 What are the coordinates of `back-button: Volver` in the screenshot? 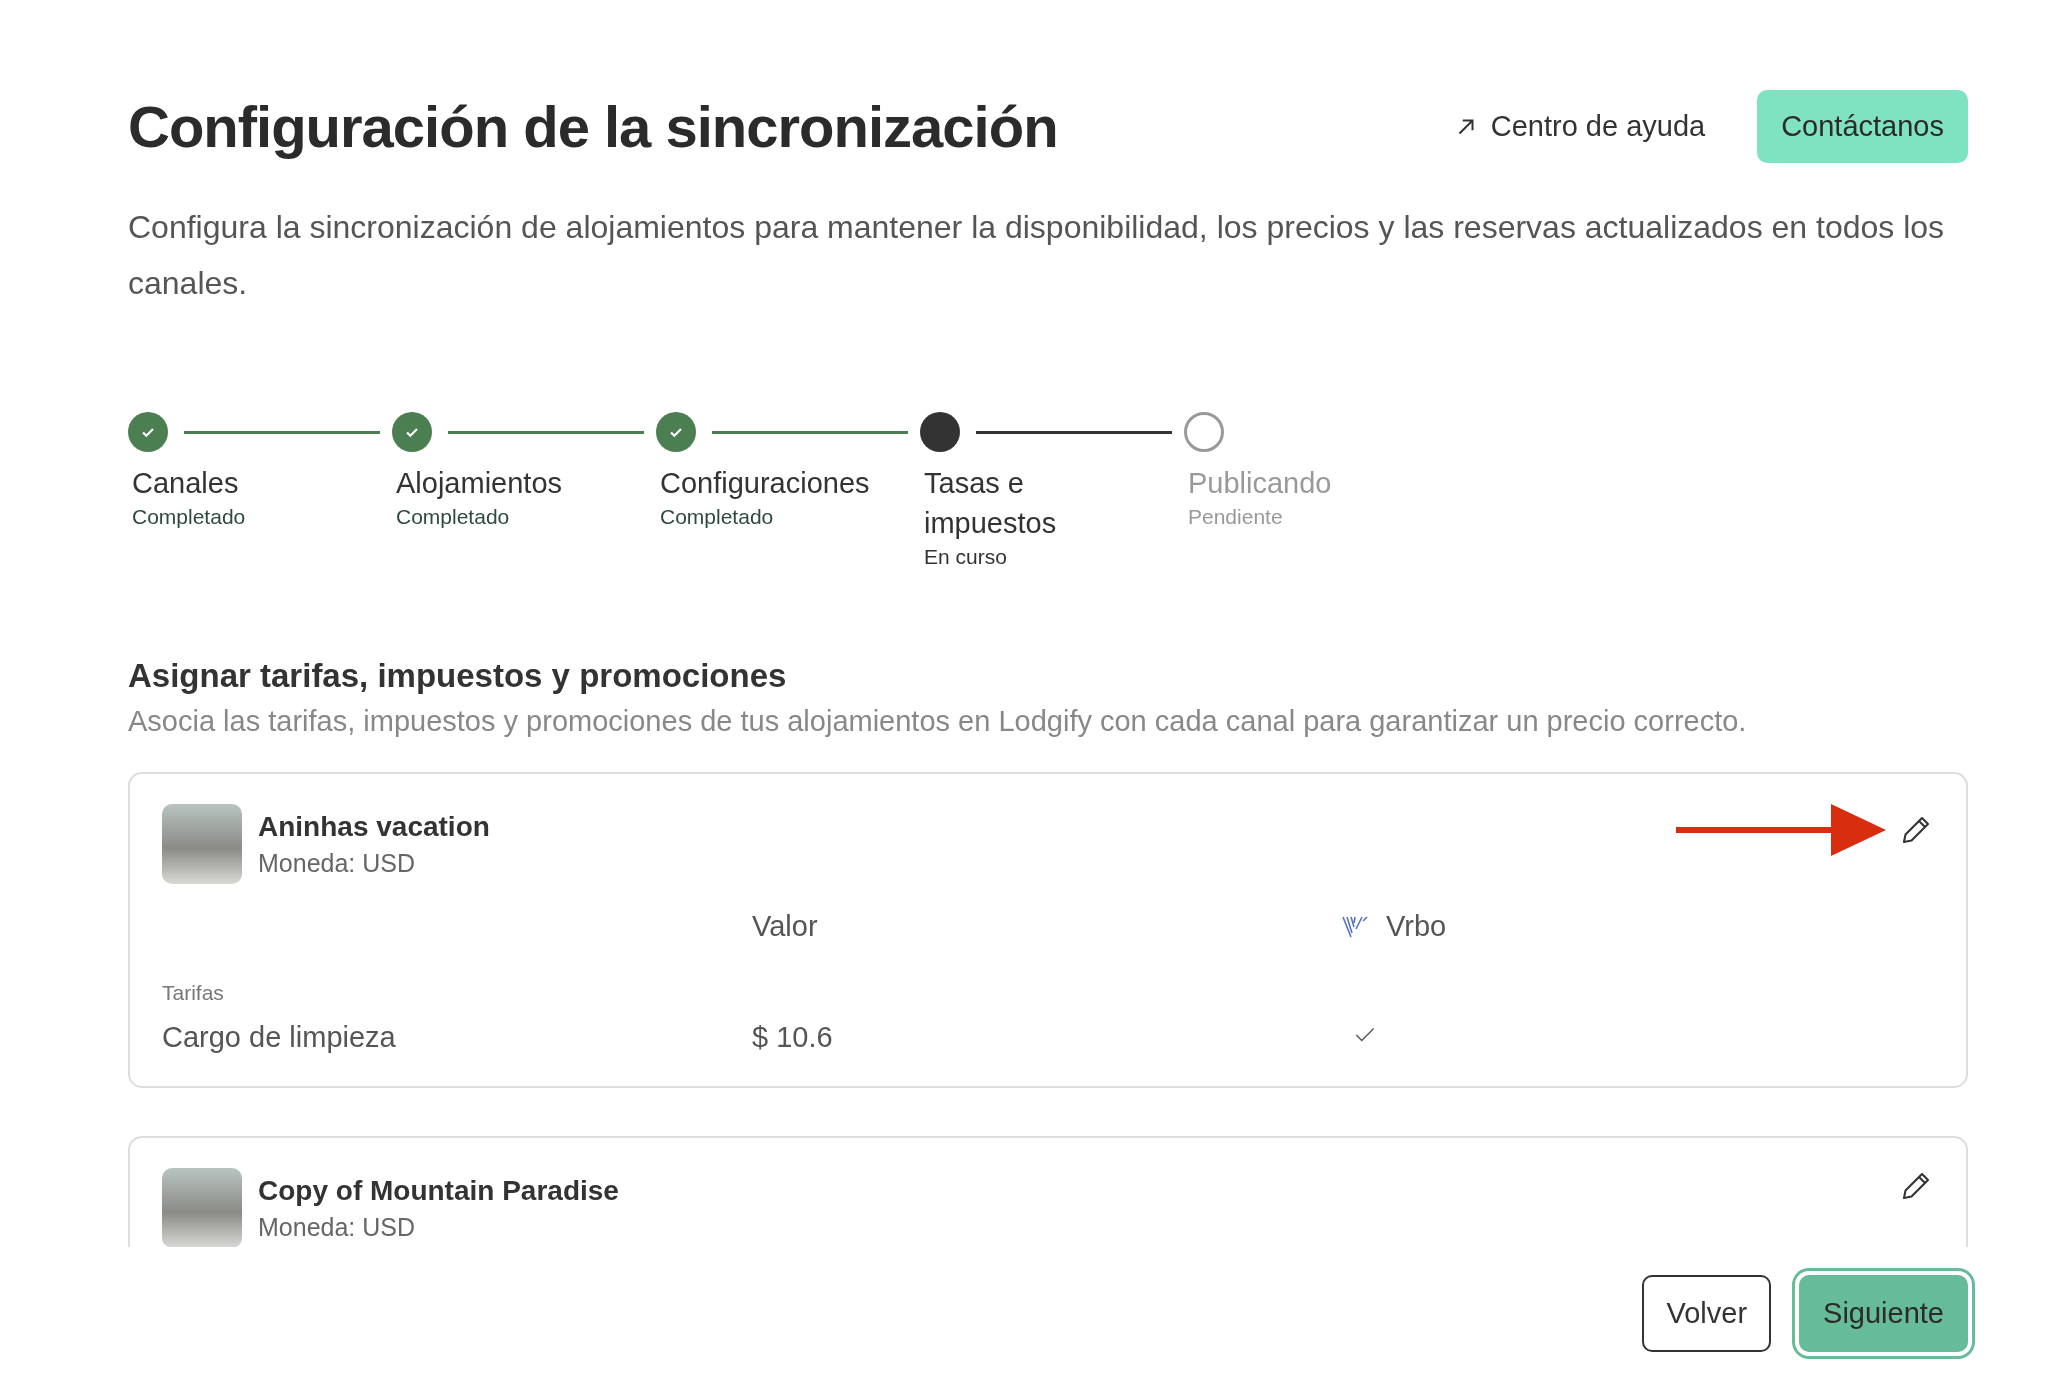 It's located at (1707, 1313).